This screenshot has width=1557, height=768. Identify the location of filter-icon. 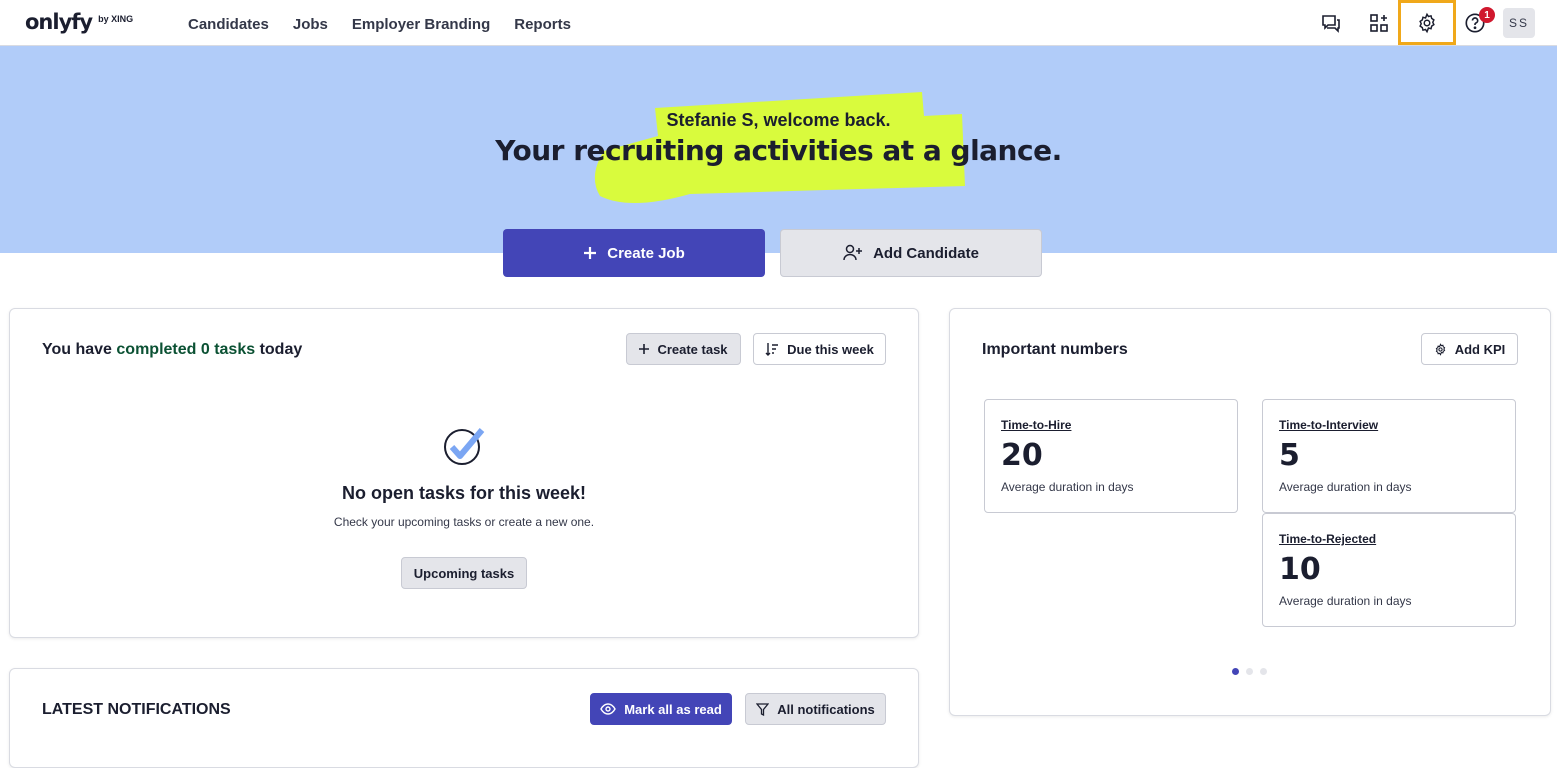
(763, 709).